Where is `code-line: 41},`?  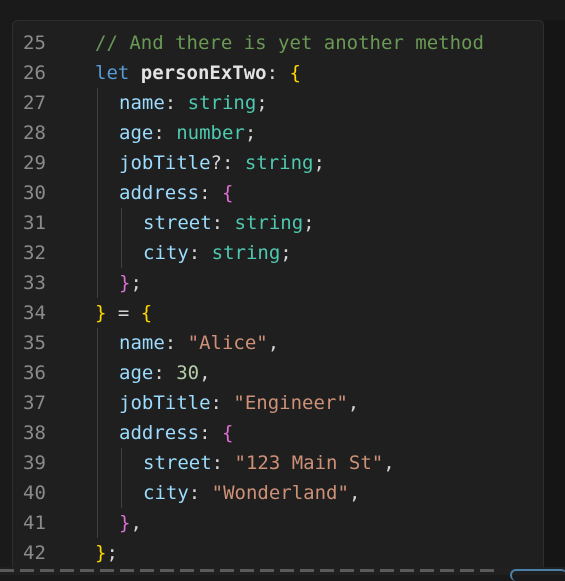
code-line: 41}, is located at coordinates (278, 523).